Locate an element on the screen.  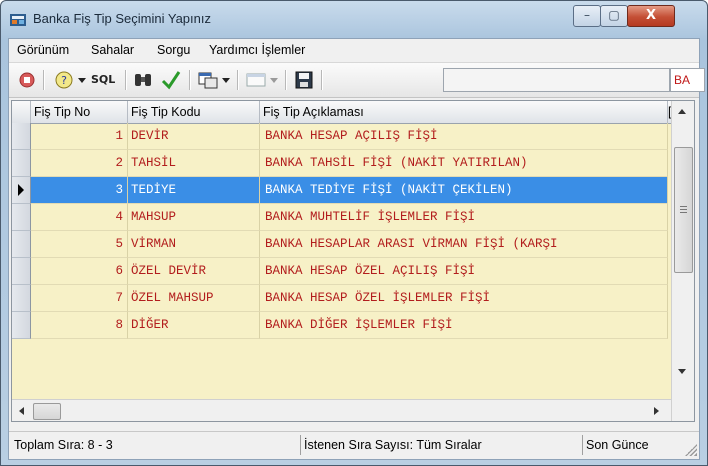
cell-fis-tip-aciklamasi: BANKA HESAP ÖZEL İŞLEMLER FİŞİ is located at coordinates (464, 298).